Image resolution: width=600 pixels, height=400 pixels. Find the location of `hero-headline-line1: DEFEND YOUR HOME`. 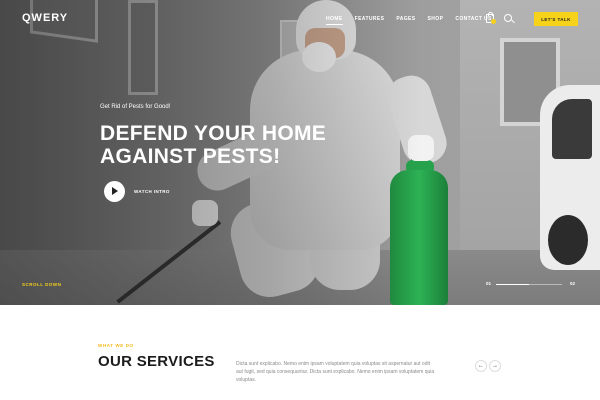

hero-headline-line1: DEFEND YOUR HOME is located at coordinates (213, 133).